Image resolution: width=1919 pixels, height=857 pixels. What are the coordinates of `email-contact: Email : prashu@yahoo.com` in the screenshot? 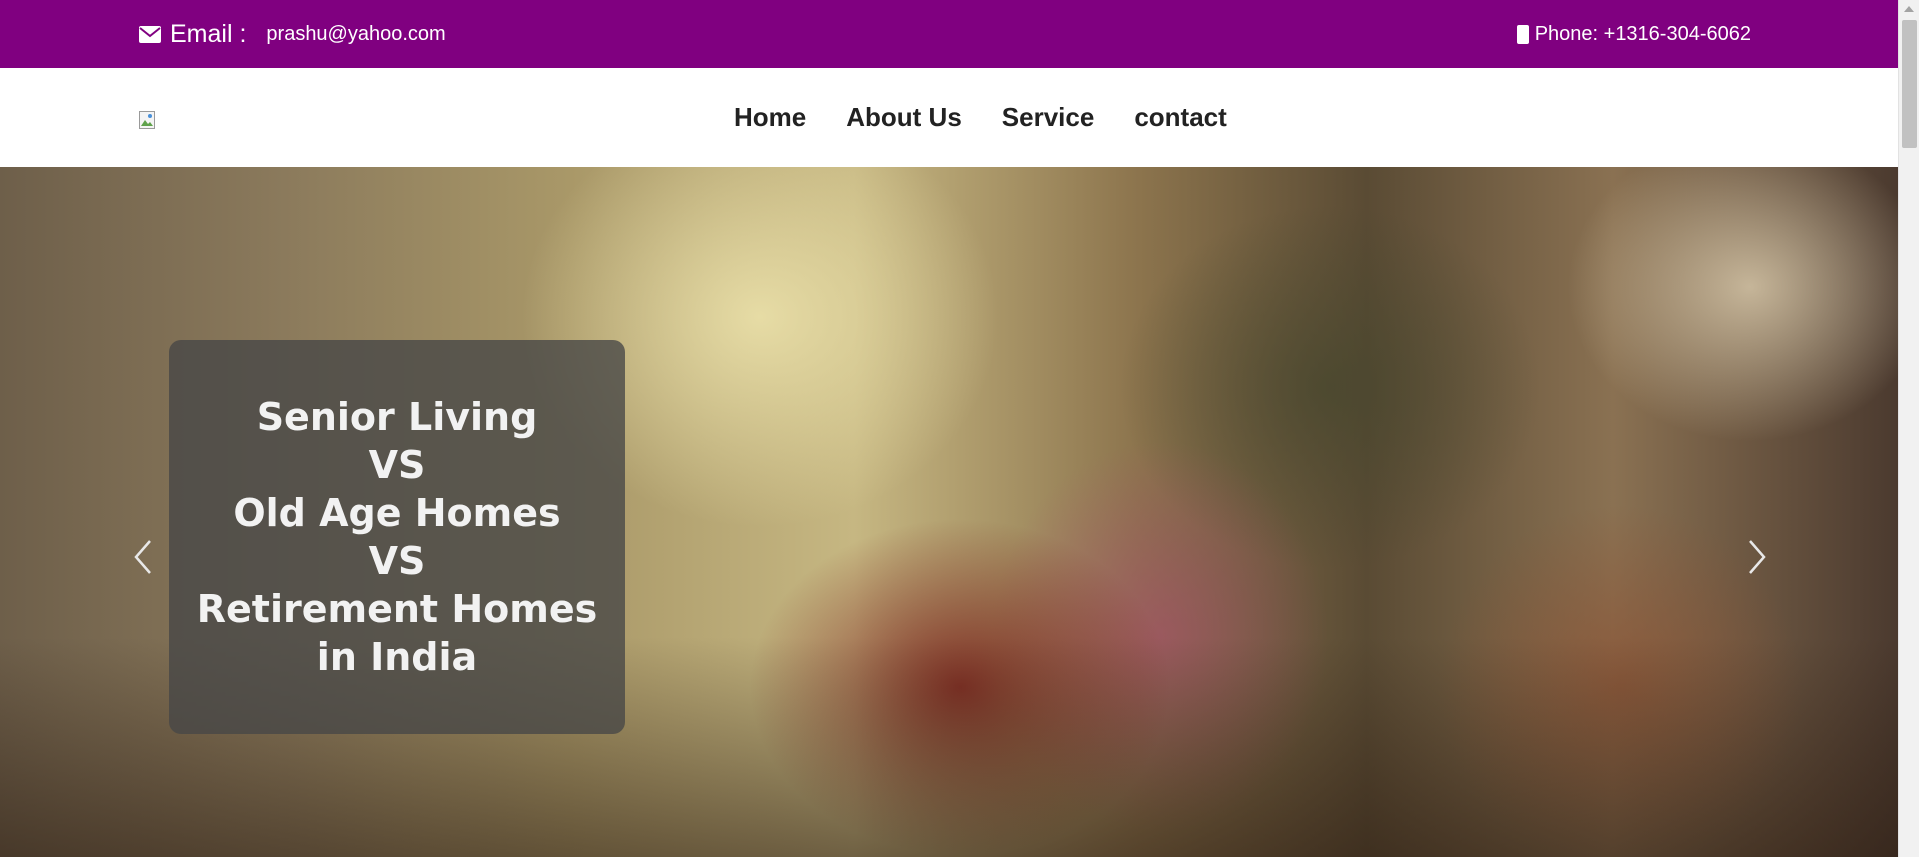 It's located at (292, 34).